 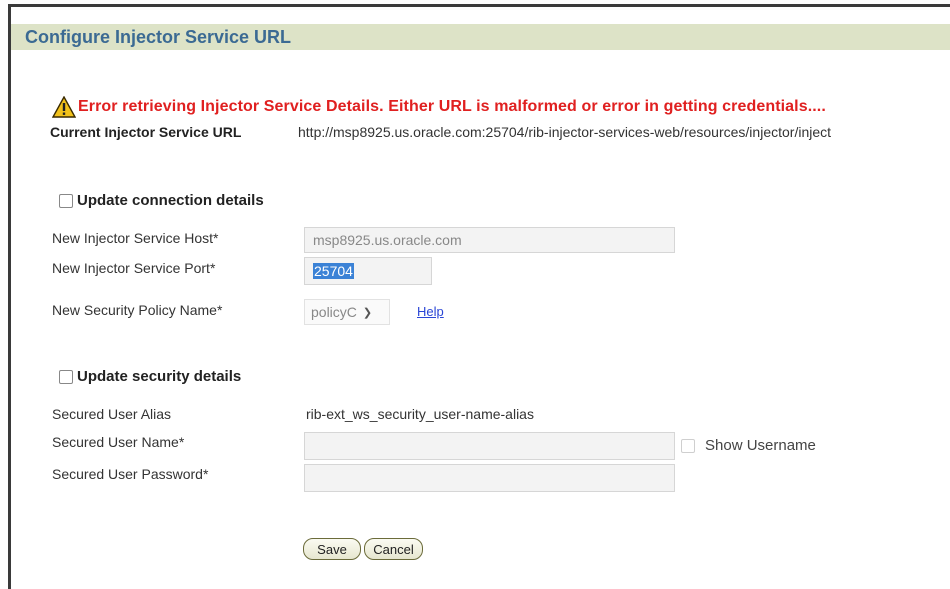 What do you see at coordinates (688, 445) in the screenshot?
I see `show-username-checkbox` at bounding box center [688, 445].